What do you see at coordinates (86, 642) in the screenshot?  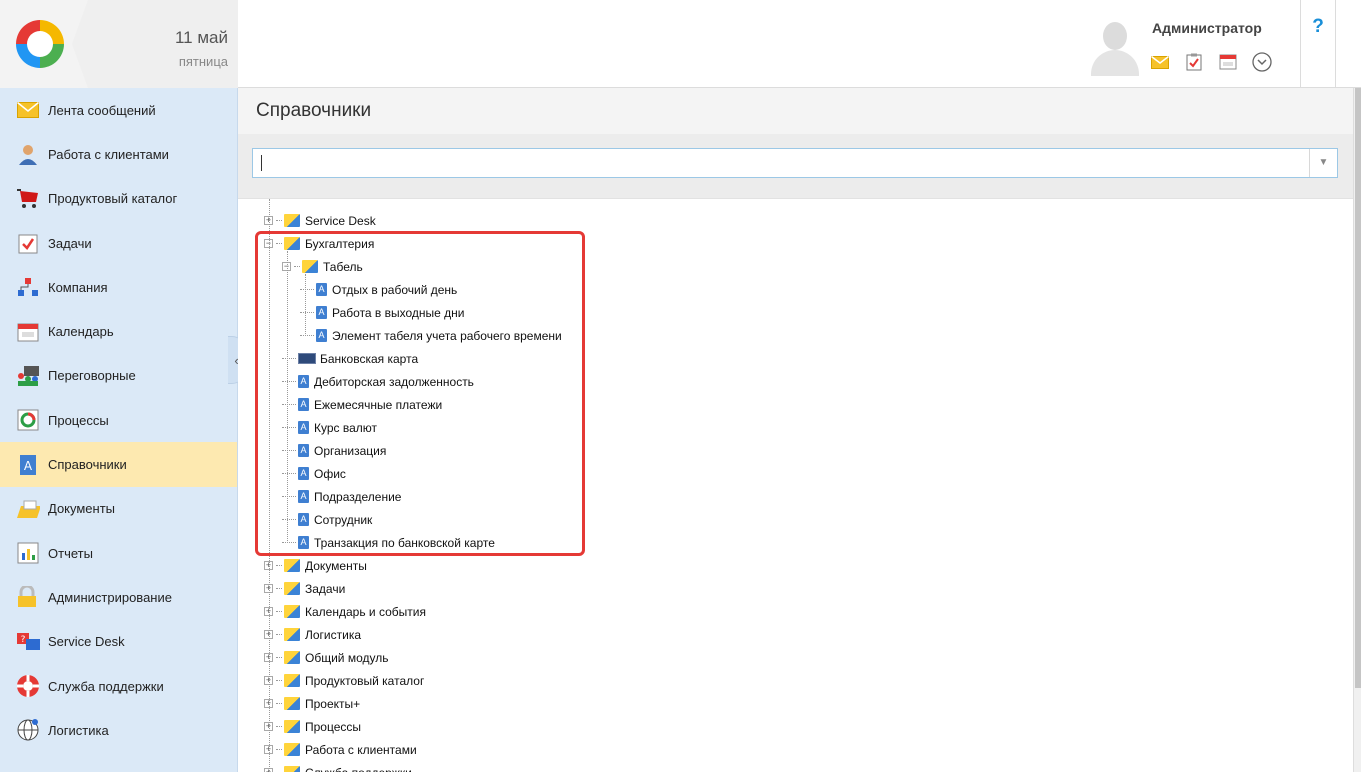 I see `sidebar-item-label: Service Desk` at bounding box center [86, 642].